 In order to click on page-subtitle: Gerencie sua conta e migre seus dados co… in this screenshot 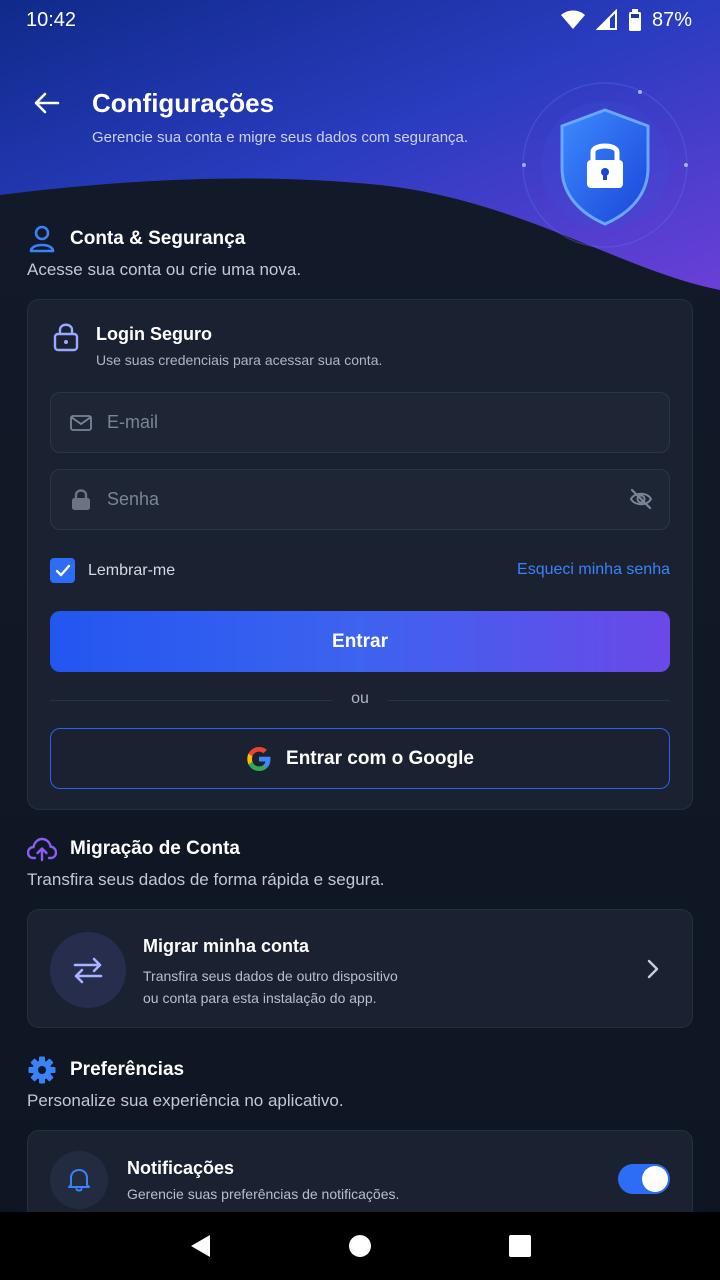, I will do `click(280, 137)`.